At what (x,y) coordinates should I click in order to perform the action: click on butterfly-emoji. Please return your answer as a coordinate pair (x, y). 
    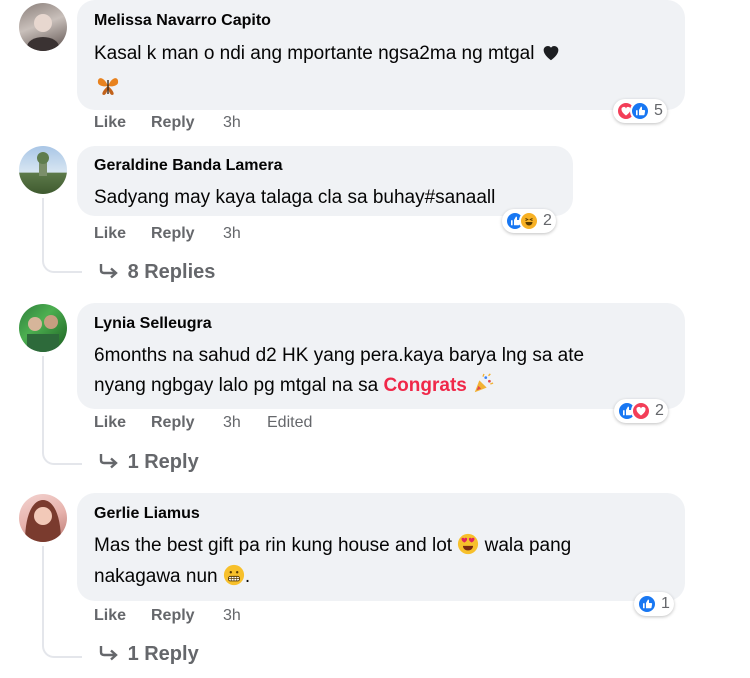
    Looking at the image, I should click on (108, 88).